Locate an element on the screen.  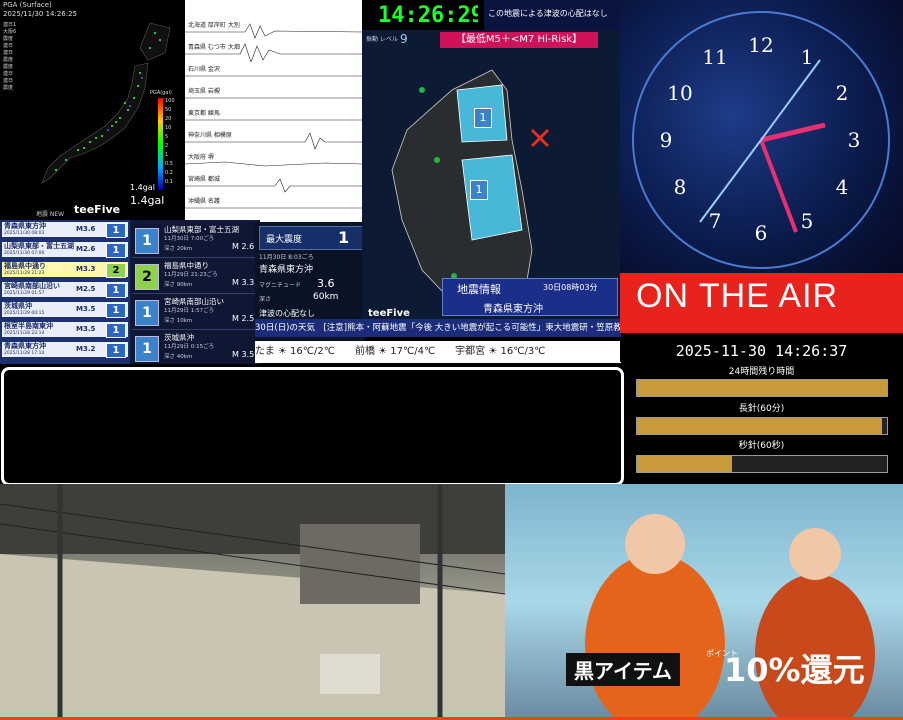
scale-tick: 10 is located at coordinates (168, 128).